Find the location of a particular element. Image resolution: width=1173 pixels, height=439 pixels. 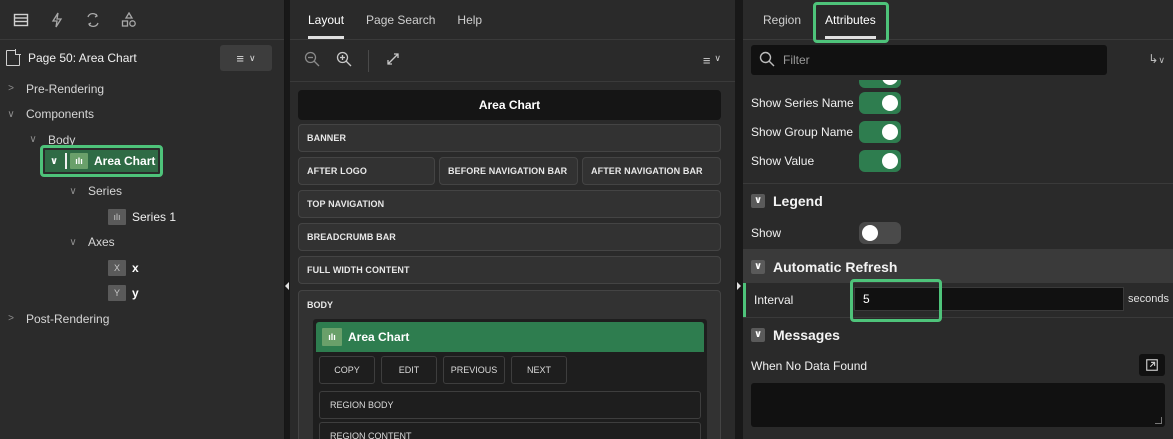

tree-item-axis-x: X x is located at coordinates (142, 268).